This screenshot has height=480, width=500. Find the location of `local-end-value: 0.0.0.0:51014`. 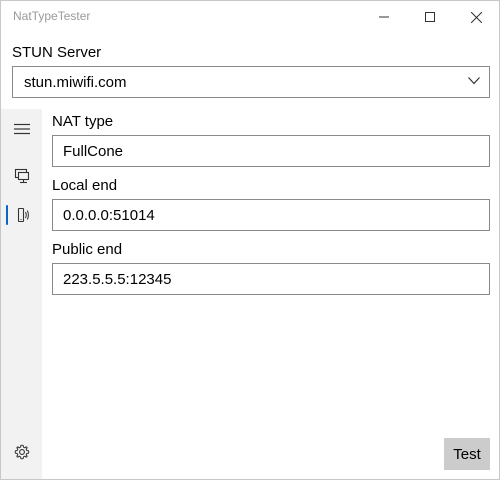

local-end-value: 0.0.0.0:51014 is located at coordinates (109, 215).